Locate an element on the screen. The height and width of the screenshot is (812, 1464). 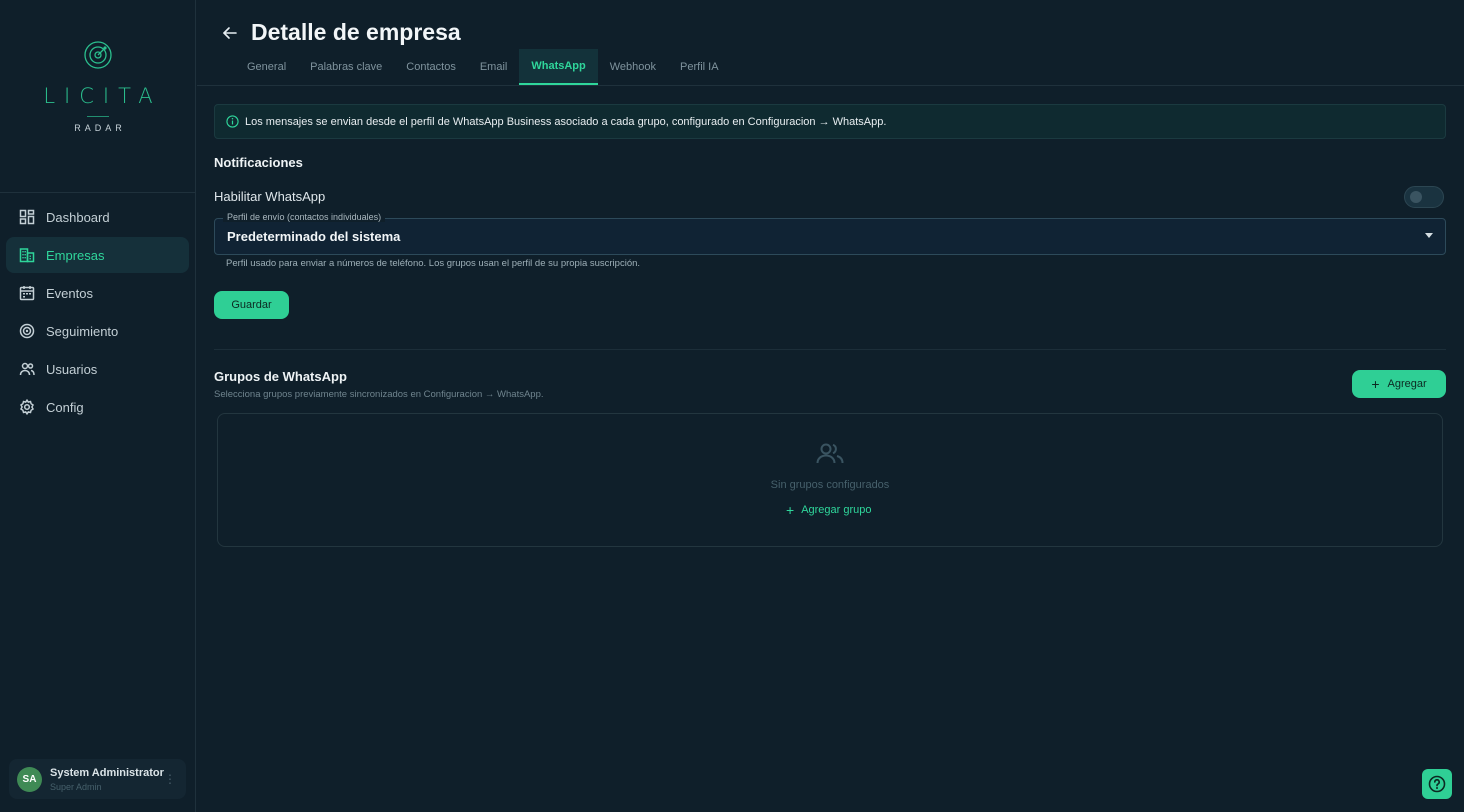
brand-divider is located at coordinates (98, 116).